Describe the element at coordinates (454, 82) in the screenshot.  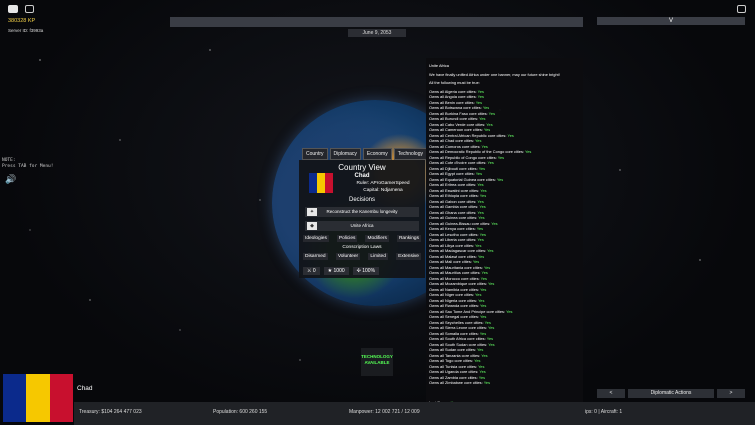
I see `event-requirements-heading: All the following must be true:` at that location.